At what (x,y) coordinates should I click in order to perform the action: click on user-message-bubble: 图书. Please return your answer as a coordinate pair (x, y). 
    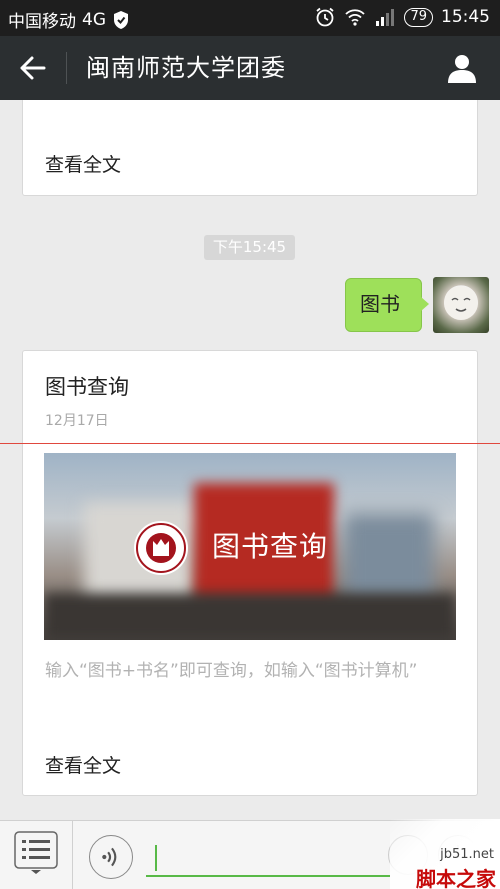
    Looking at the image, I should click on (387, 305).